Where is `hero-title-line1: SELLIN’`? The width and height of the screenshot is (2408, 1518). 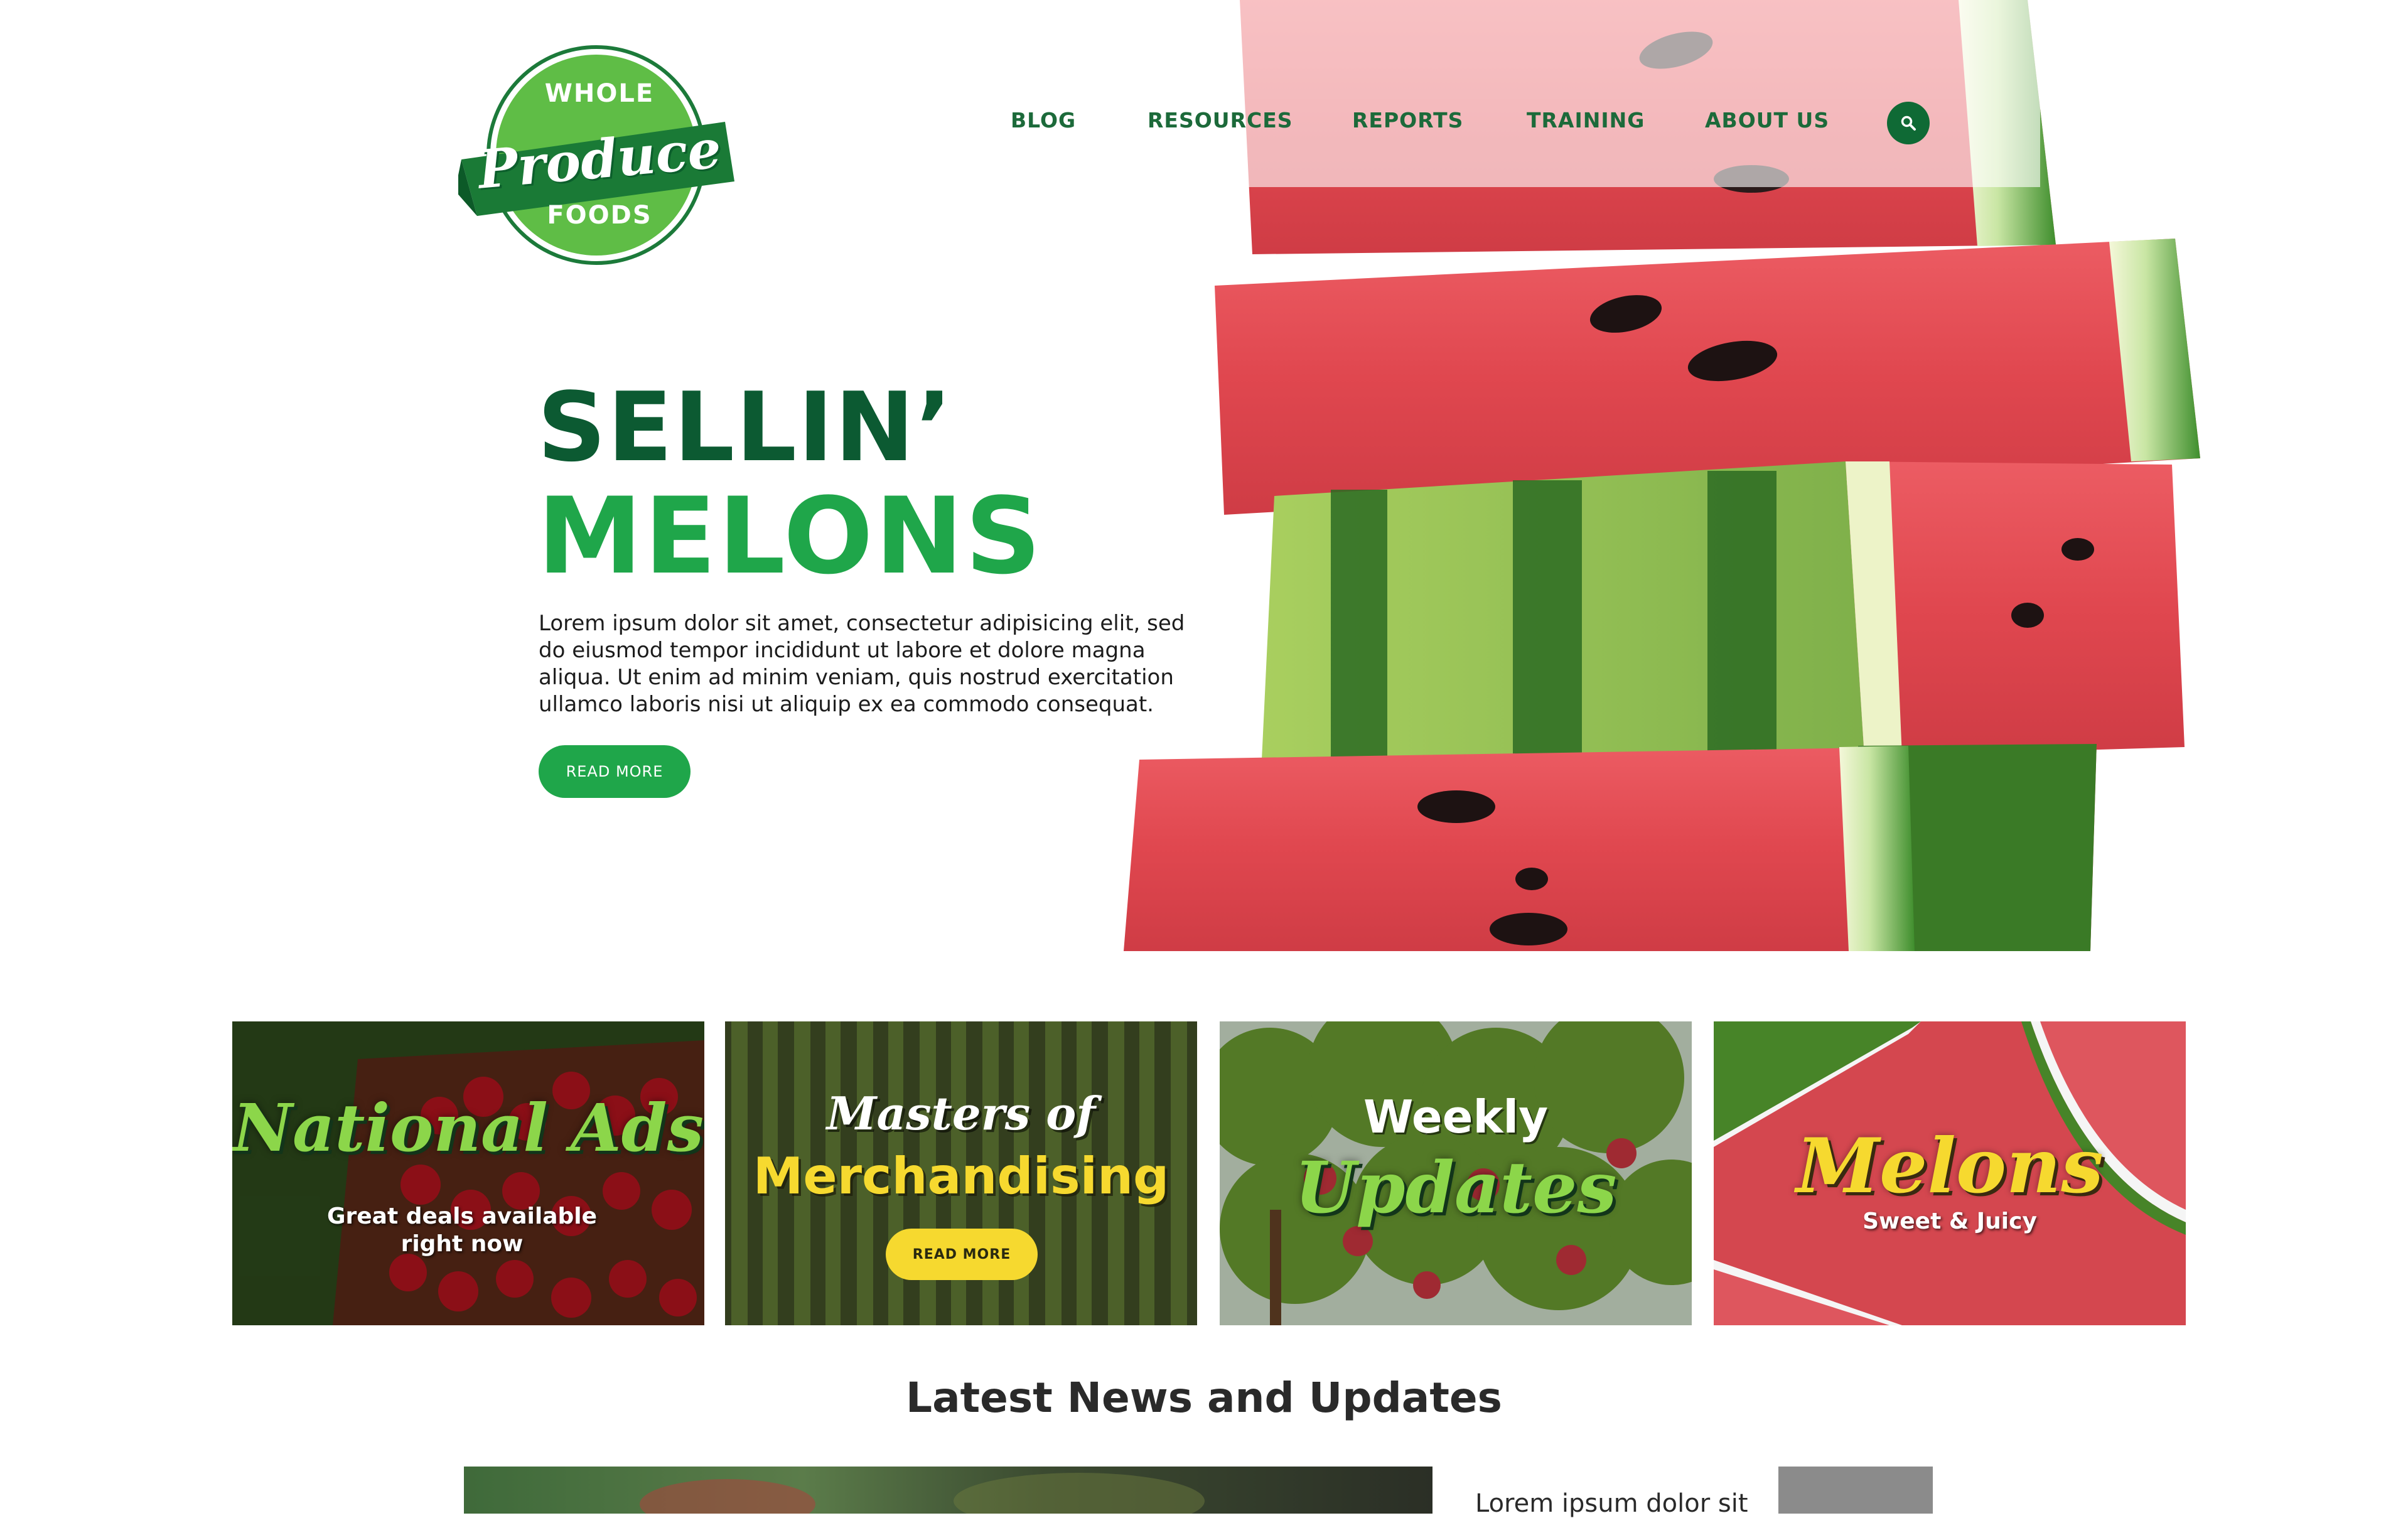
hero-title-line1: SELLIN’ is located at coordinates (745, 427).